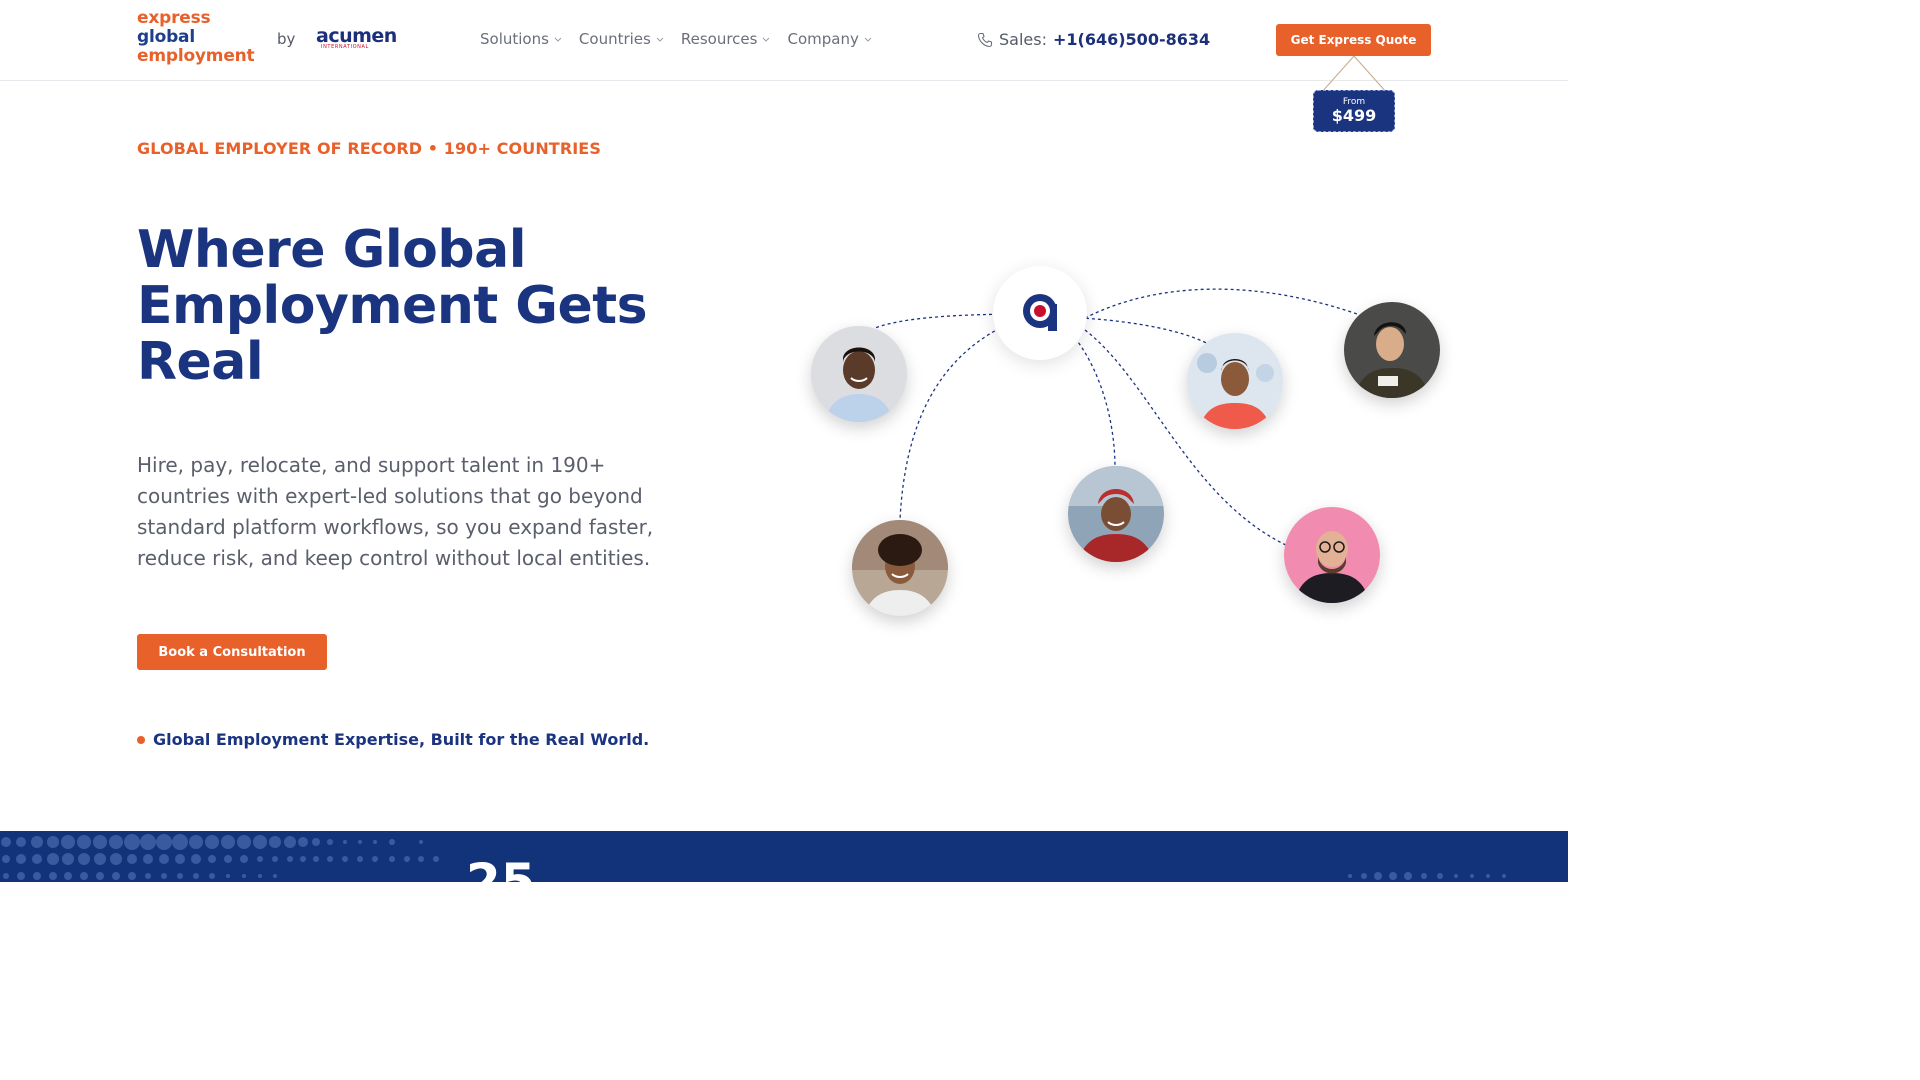 The width and height of the screenshot is (1920, 1080). Describe the element at coordinates (174, 18) in the screenshot. I see `logo-line-1: express` at that location.